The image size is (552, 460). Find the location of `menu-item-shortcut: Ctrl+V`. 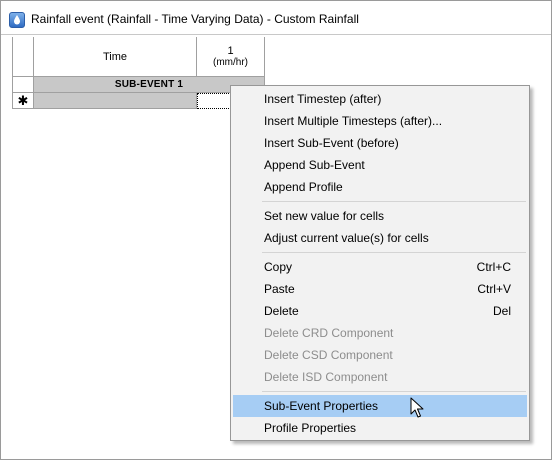

menu-item-shortcut: Ctrl+V is located at coordinates (494, 289).